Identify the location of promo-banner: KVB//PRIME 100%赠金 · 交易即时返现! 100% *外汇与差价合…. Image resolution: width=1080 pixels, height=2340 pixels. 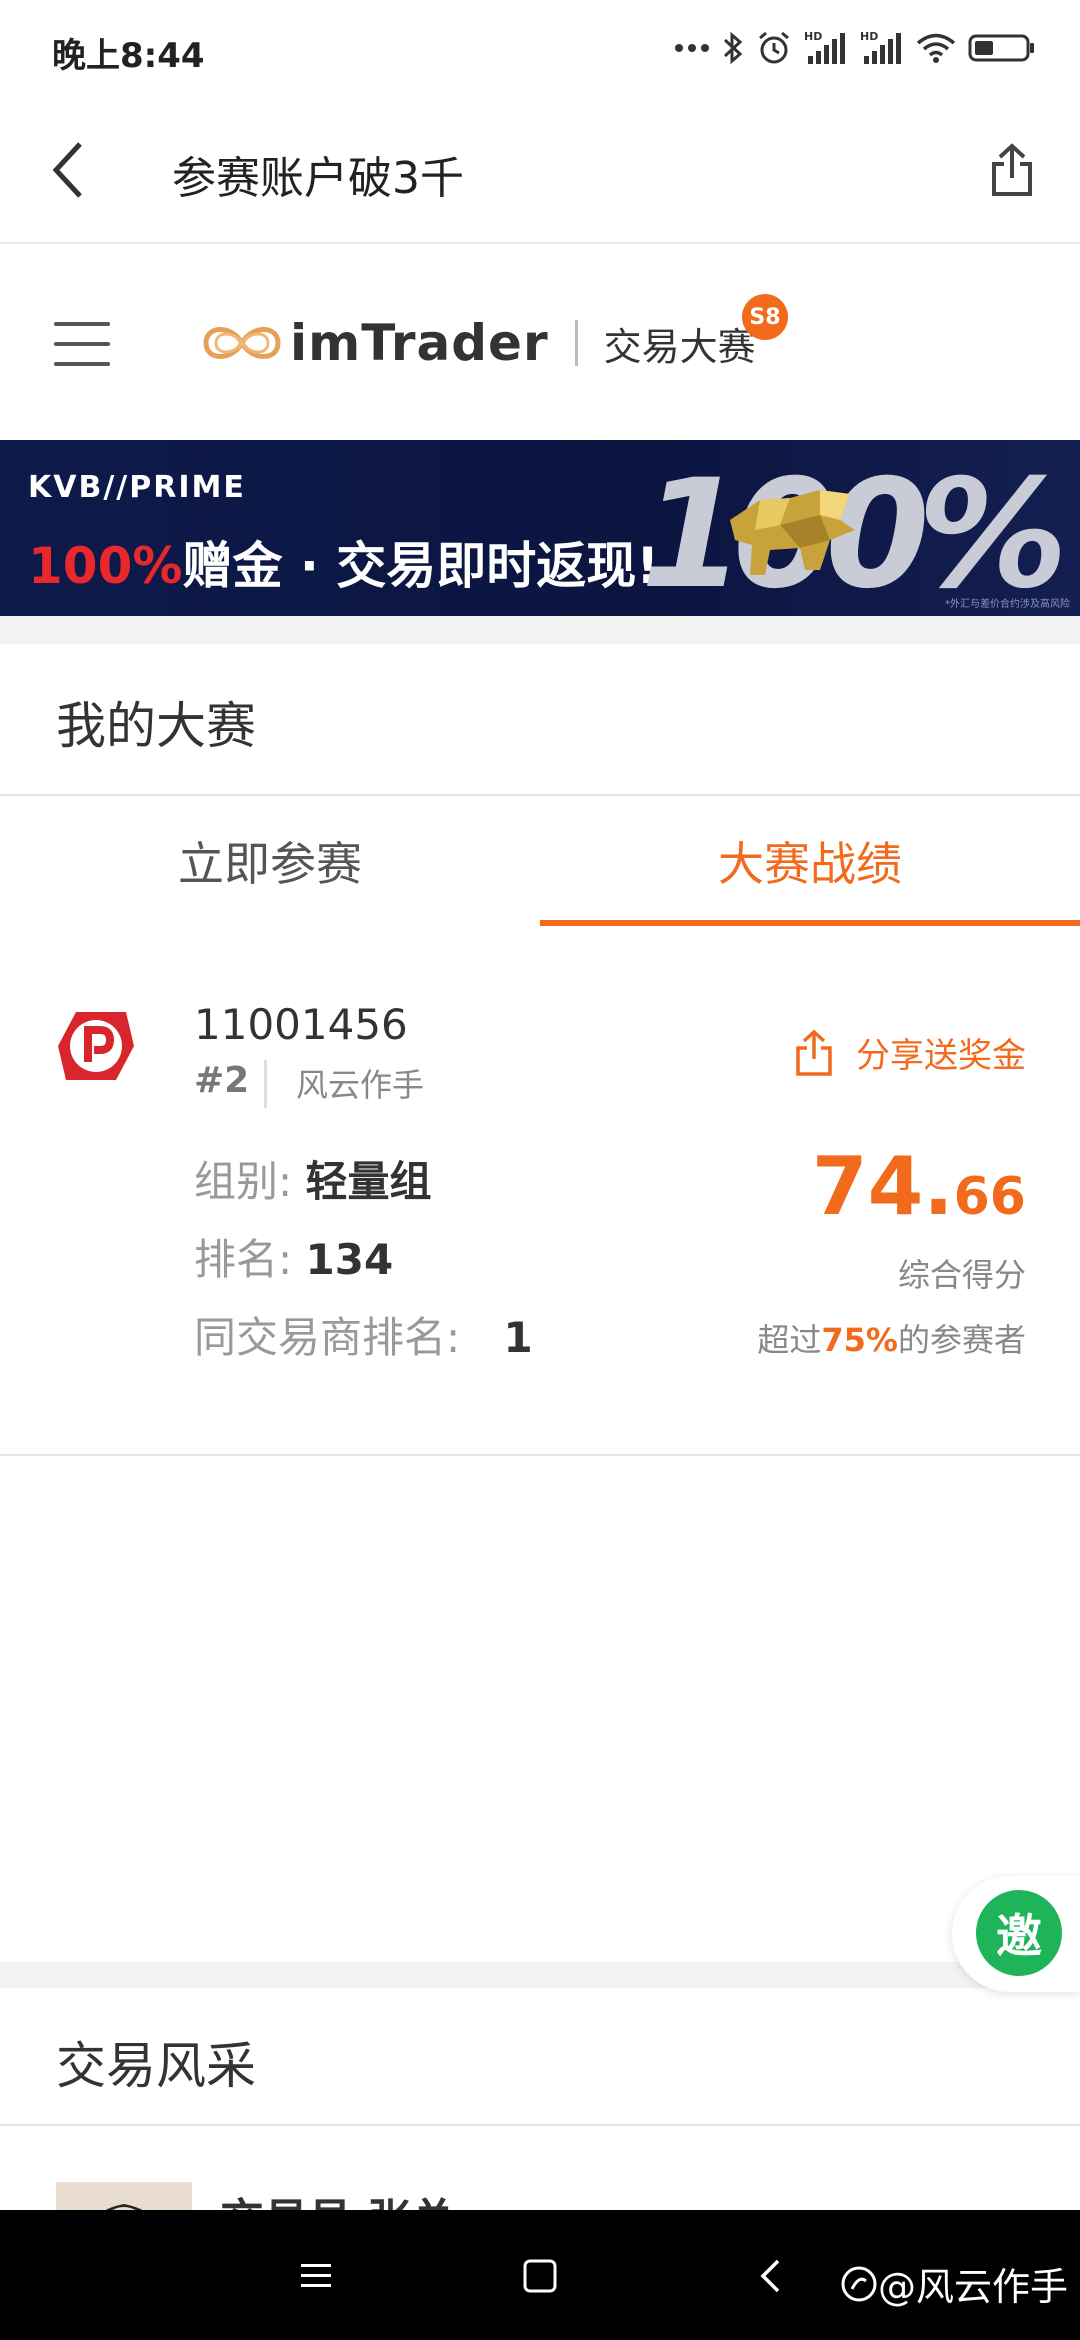
(540, 528).